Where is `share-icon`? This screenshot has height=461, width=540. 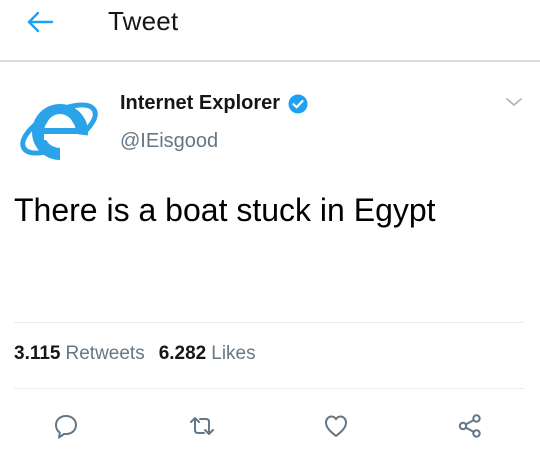 share-icon is located at coordinates (469, 426).